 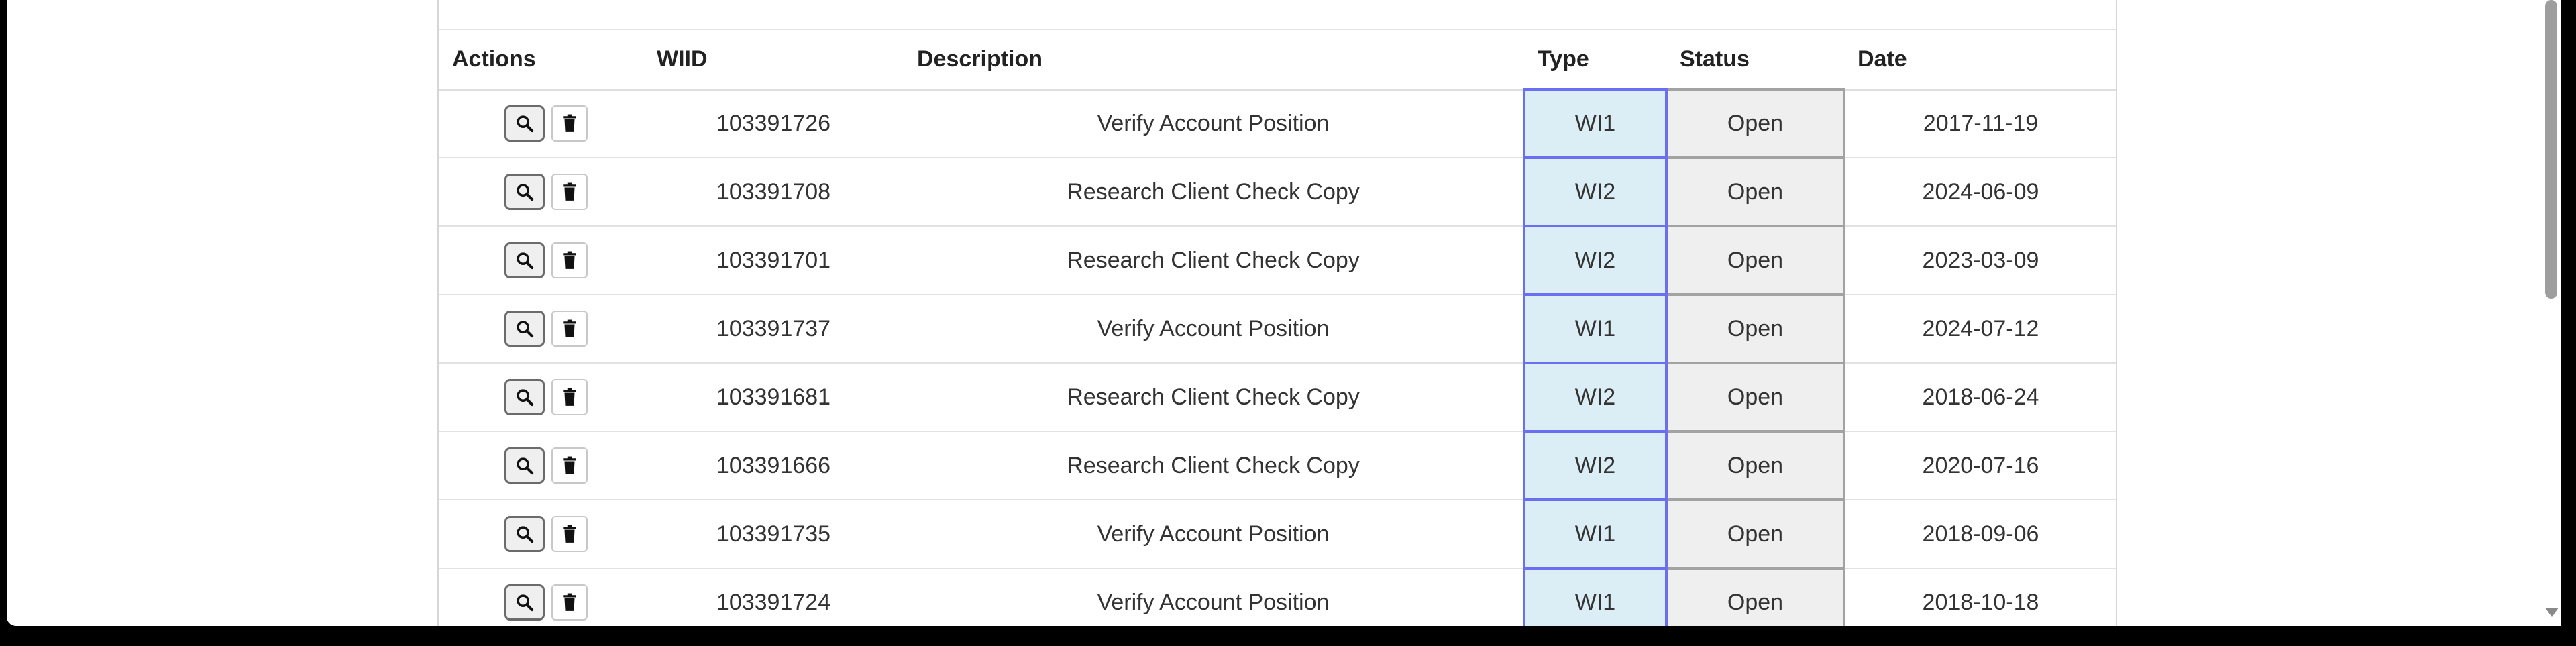 I want to click on window-edge, so click(x=2568, y=323).